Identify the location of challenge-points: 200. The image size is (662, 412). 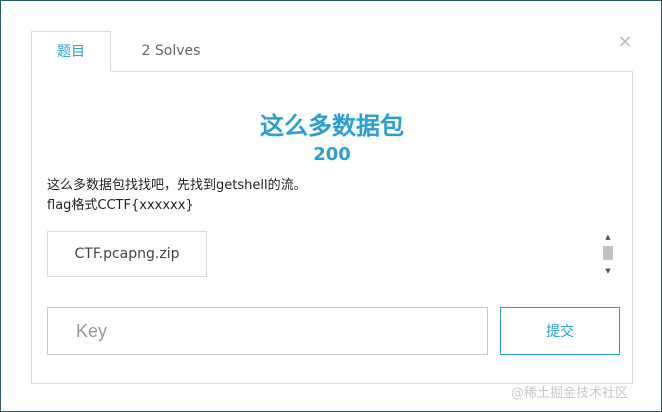
(332, 154).